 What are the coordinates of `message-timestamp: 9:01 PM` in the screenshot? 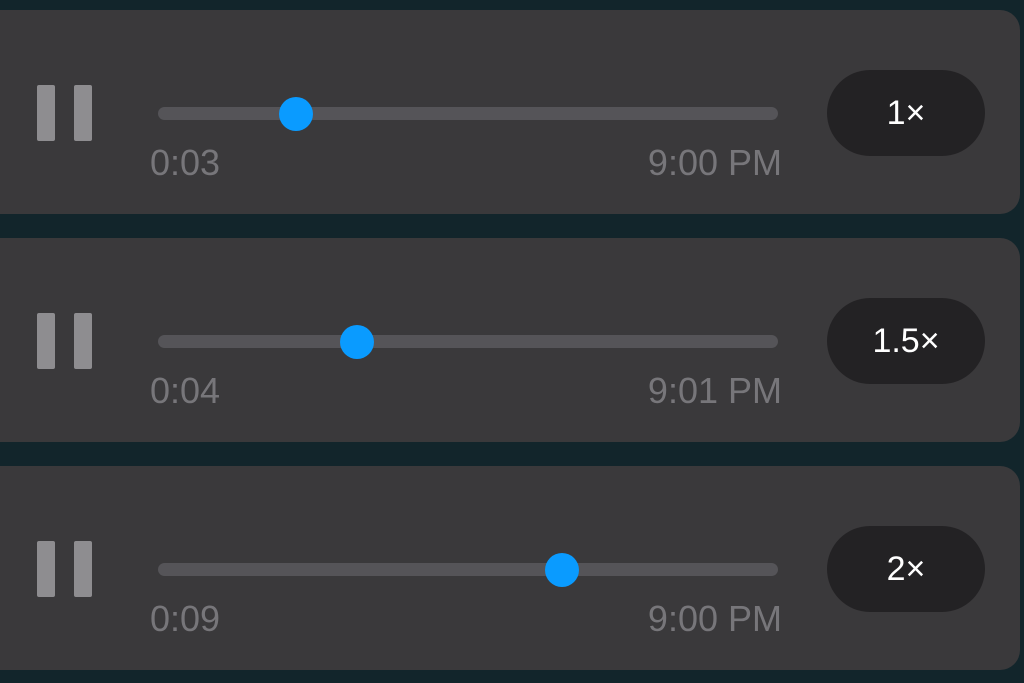 It's located at (714, 390).